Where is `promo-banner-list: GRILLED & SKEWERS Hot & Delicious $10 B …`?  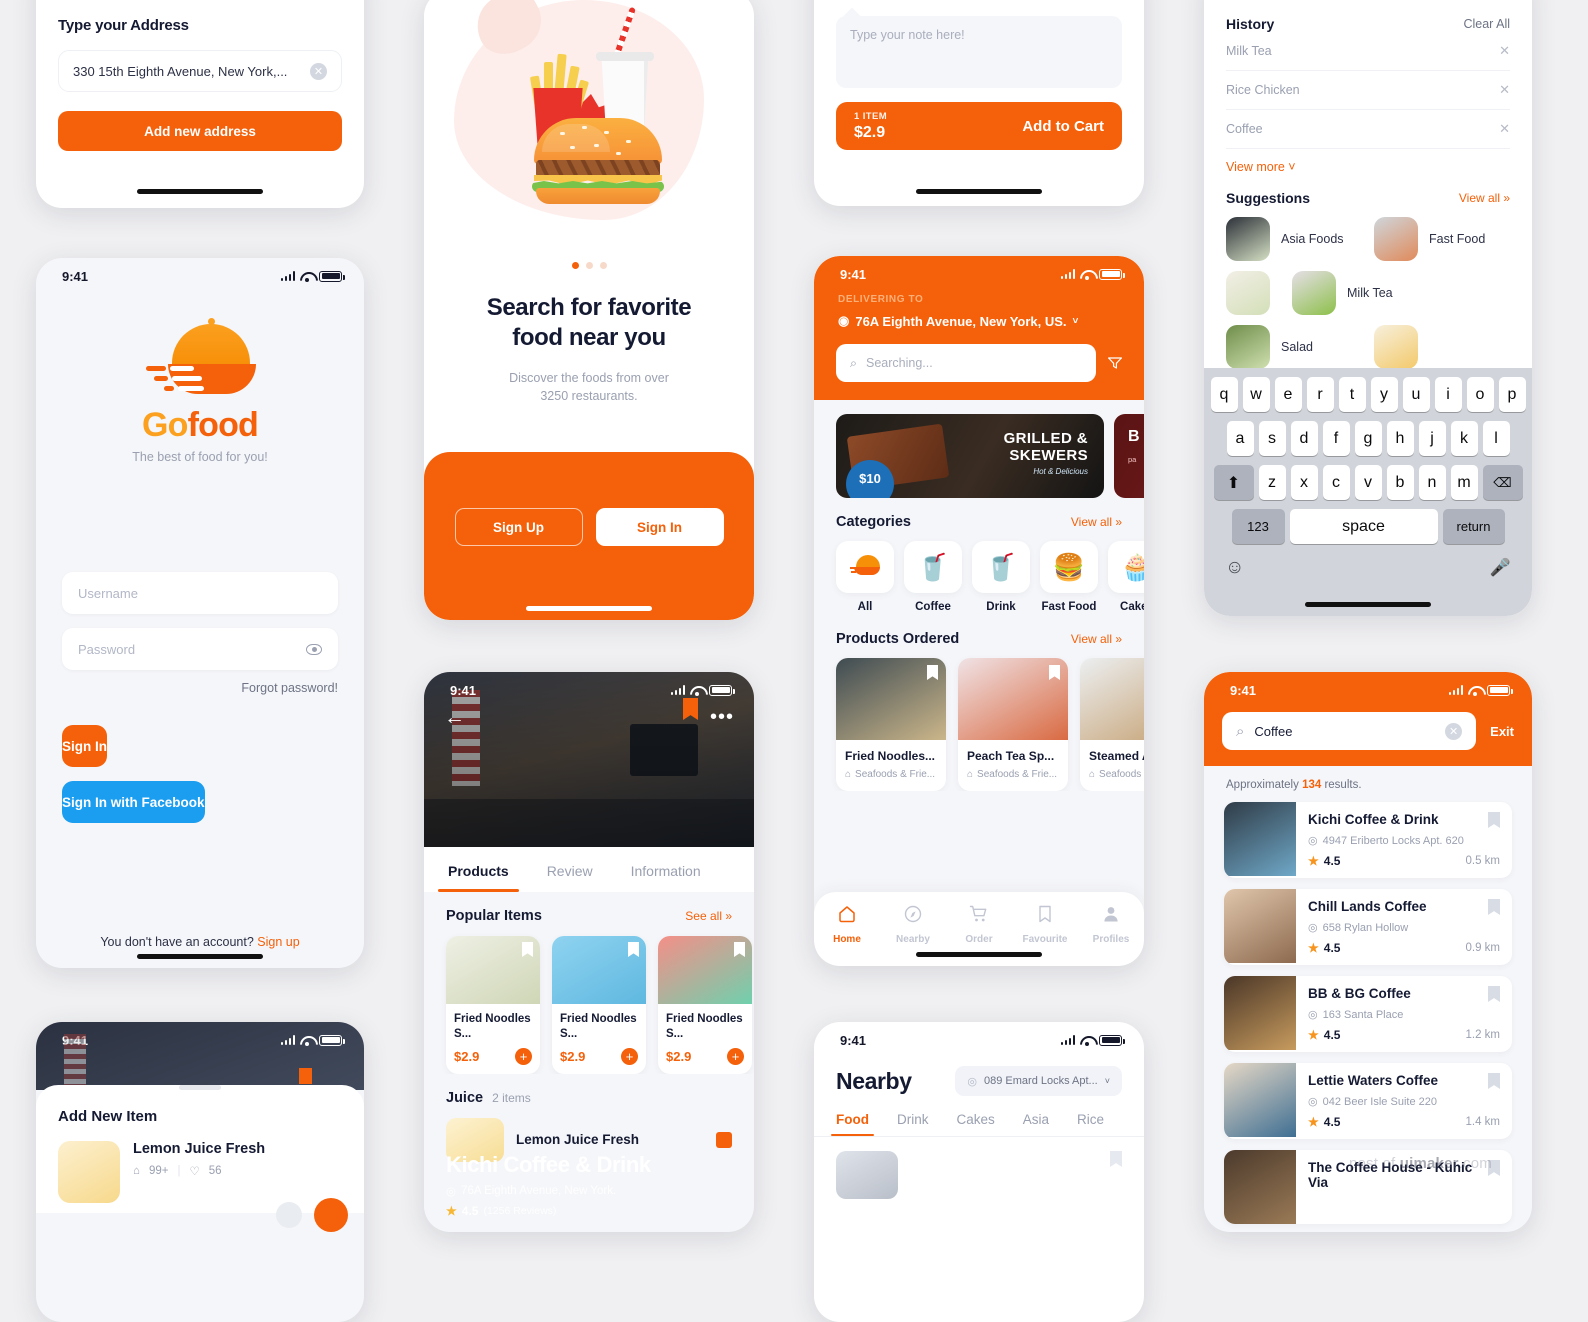 promo-banner-list: GRILLED & SKEWERS Hot & Delicious $10 B … is located at coordinates (979, 449).